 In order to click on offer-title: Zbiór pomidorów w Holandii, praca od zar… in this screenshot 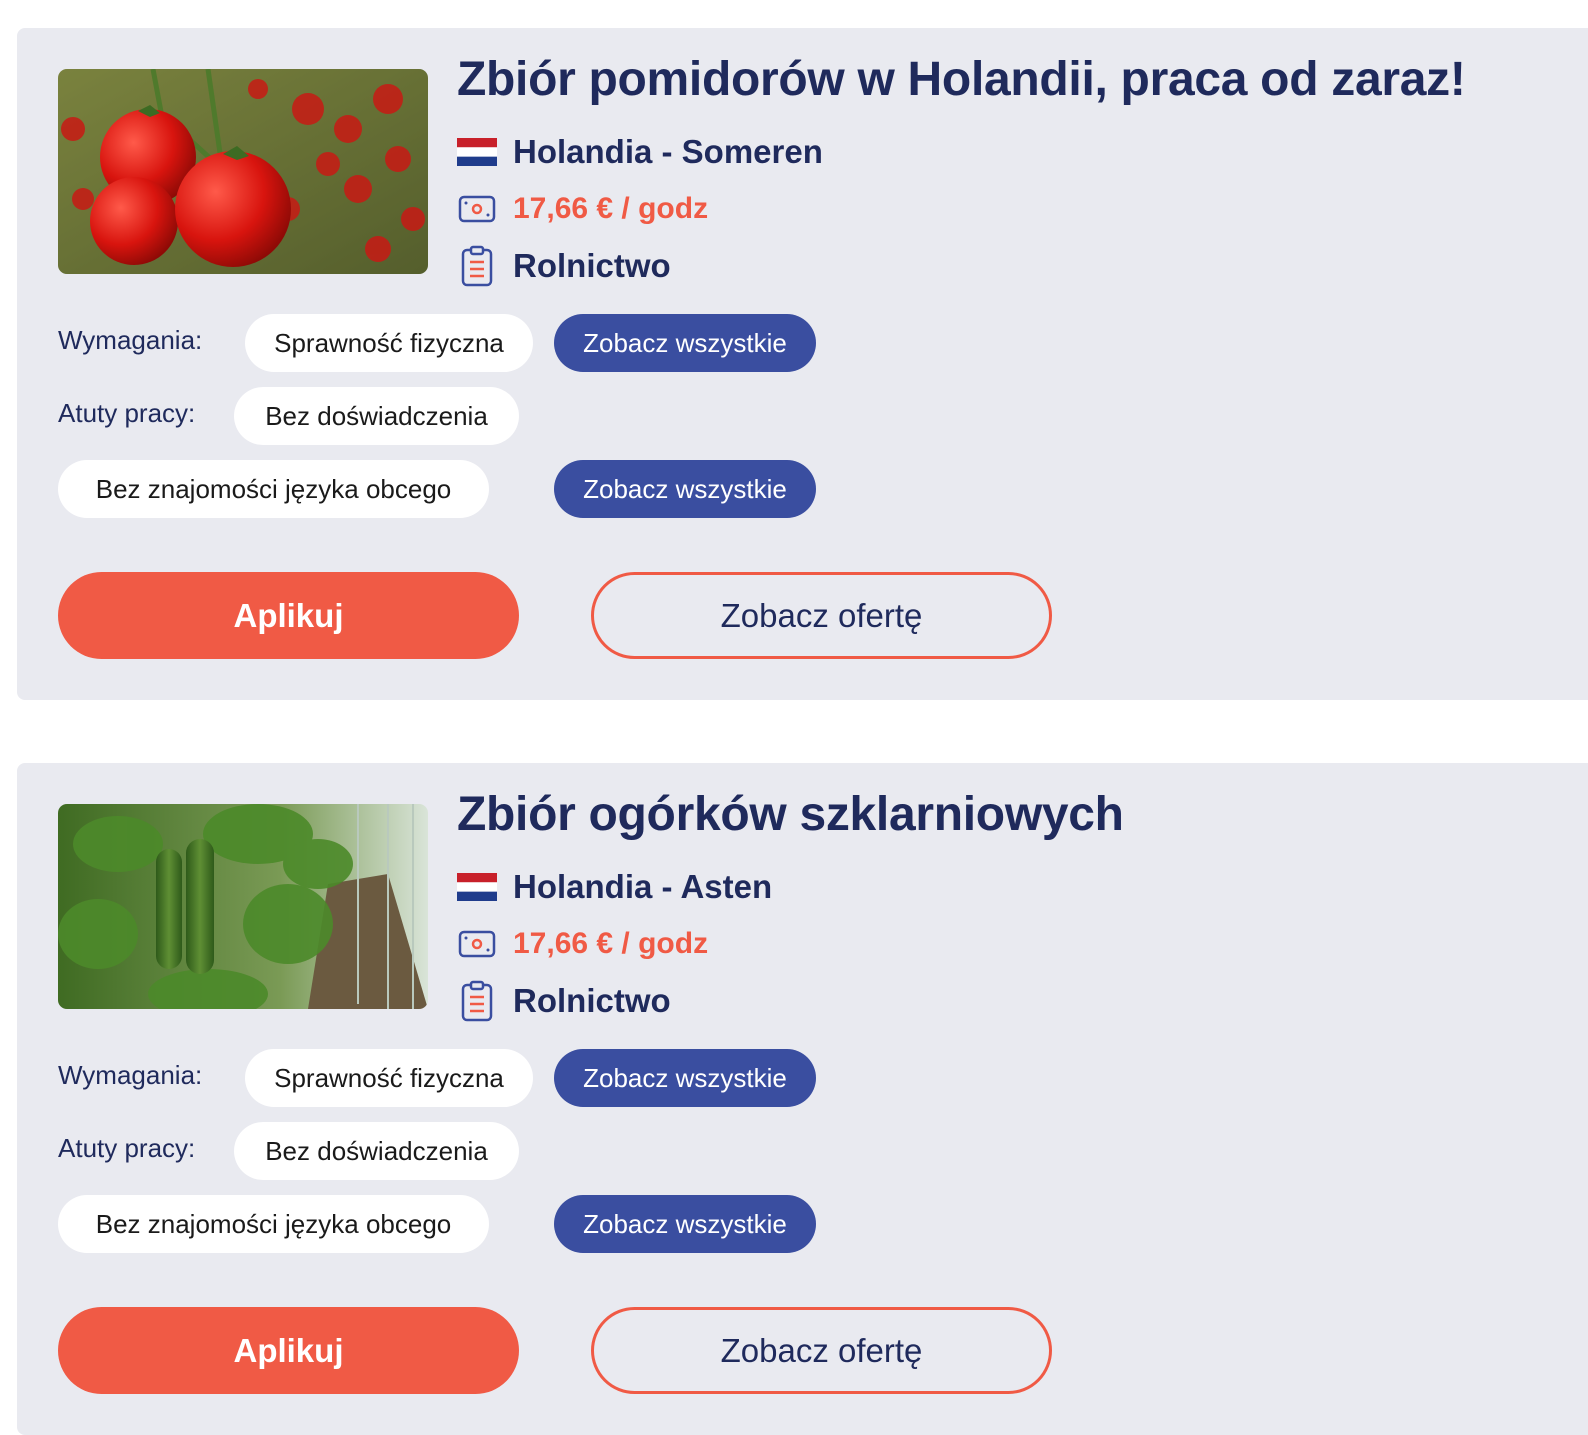, I will do `click(961, 79)`.